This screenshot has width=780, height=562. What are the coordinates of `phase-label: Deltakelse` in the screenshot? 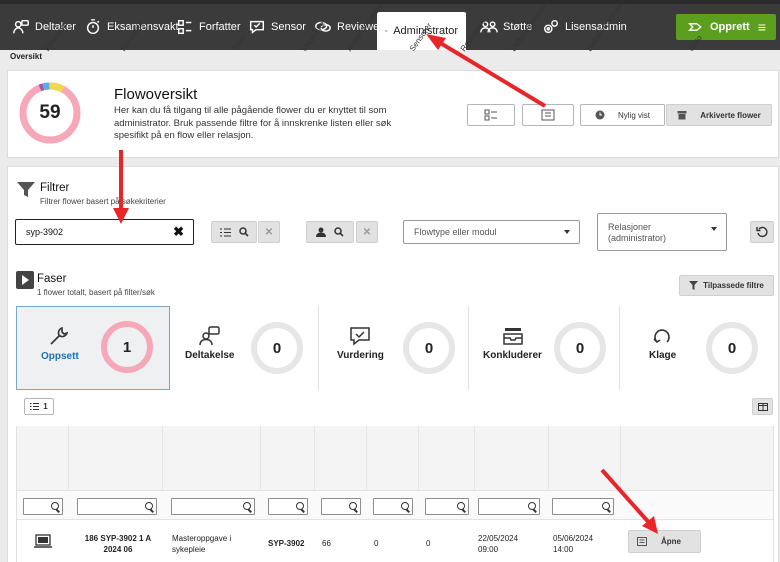 It's located at (210, 355).